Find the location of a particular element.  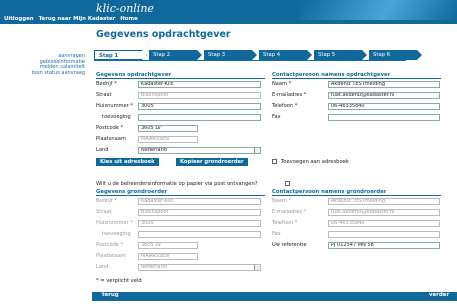

g-plaatsnaam-input: MAARSSEN is located at coordinates (168, 256).